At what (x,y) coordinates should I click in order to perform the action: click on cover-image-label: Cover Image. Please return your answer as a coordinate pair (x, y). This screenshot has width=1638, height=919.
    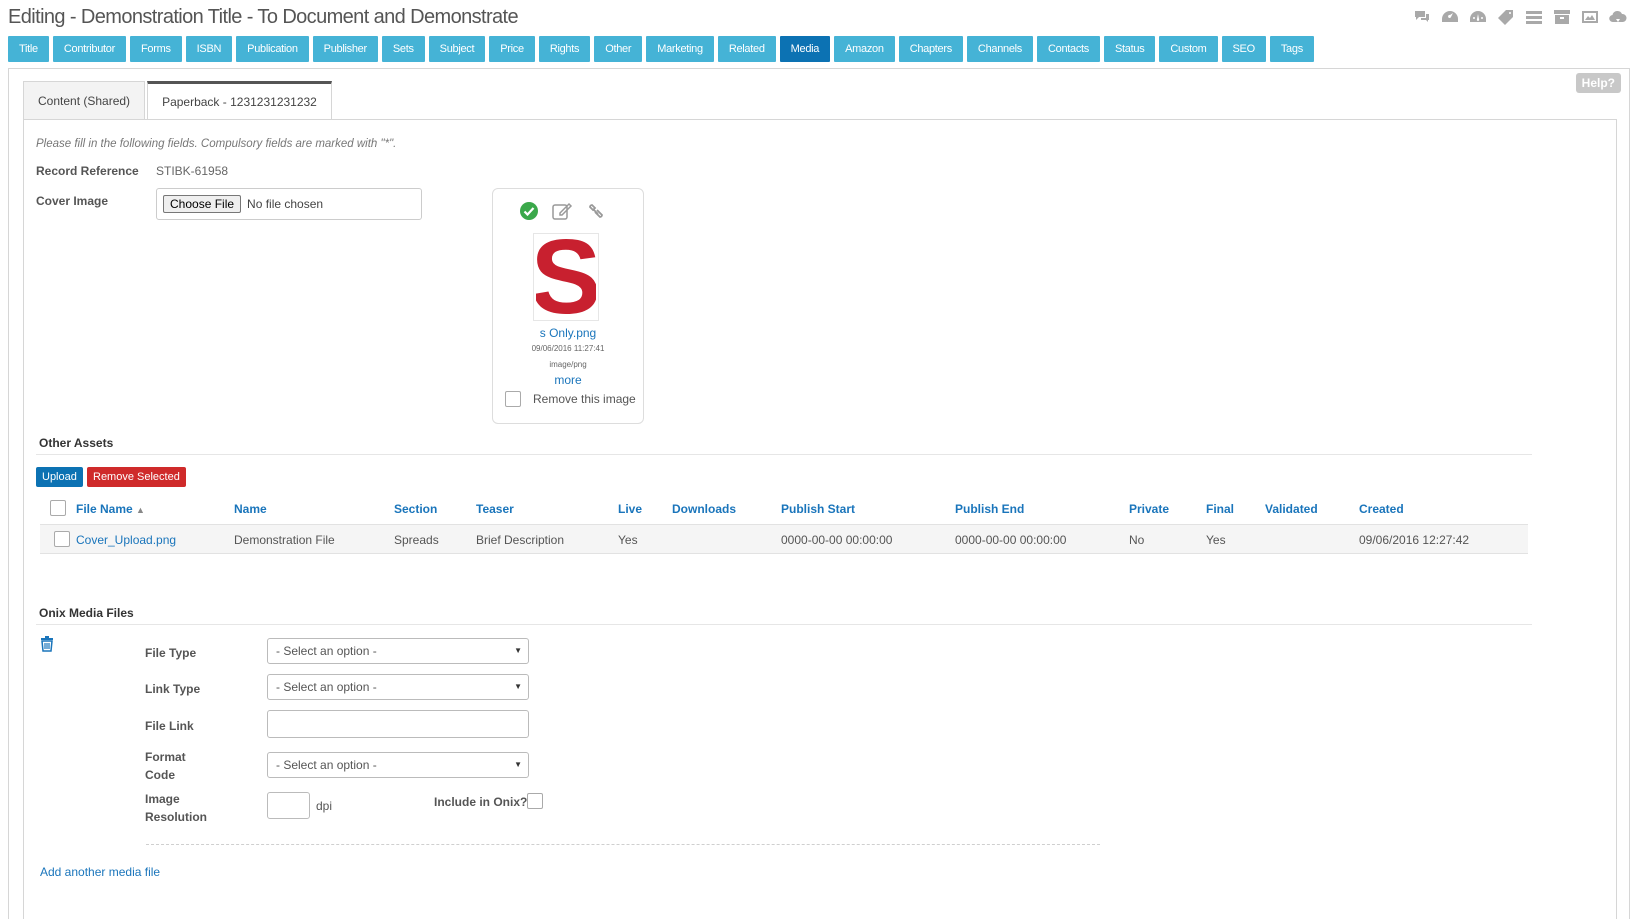
    Looking at the image, I should click on (72, 201).